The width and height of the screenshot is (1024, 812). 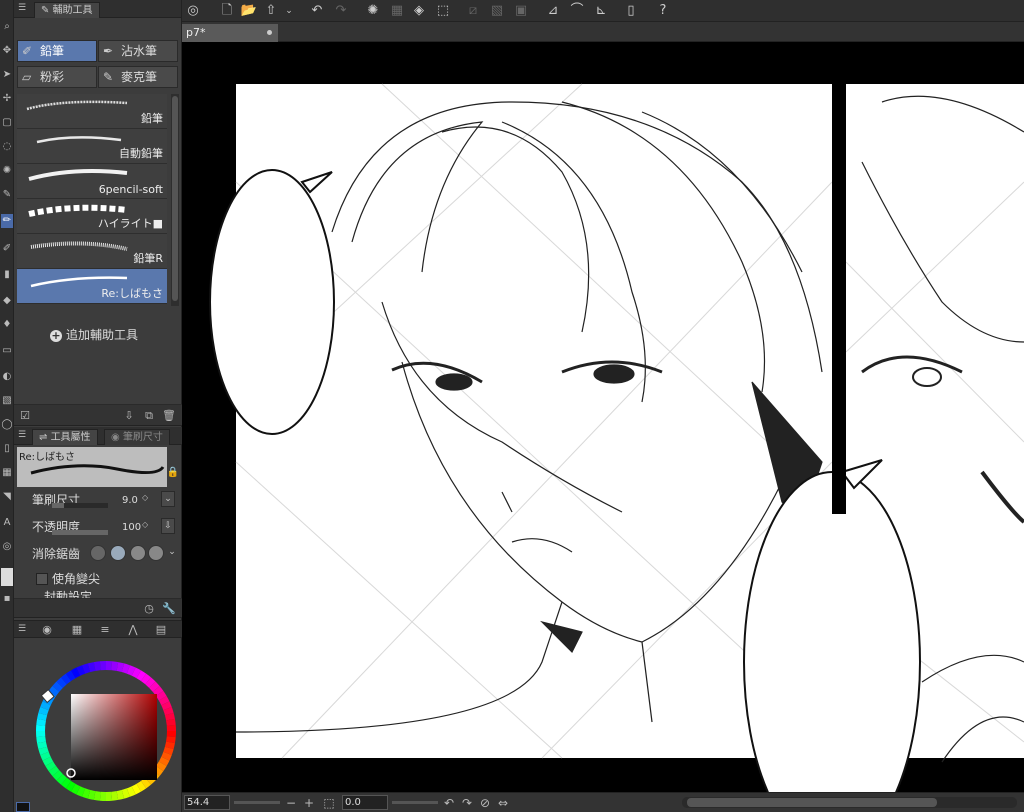 I want to click on smartphone-icon: ▯, so click(x=631, y=11).